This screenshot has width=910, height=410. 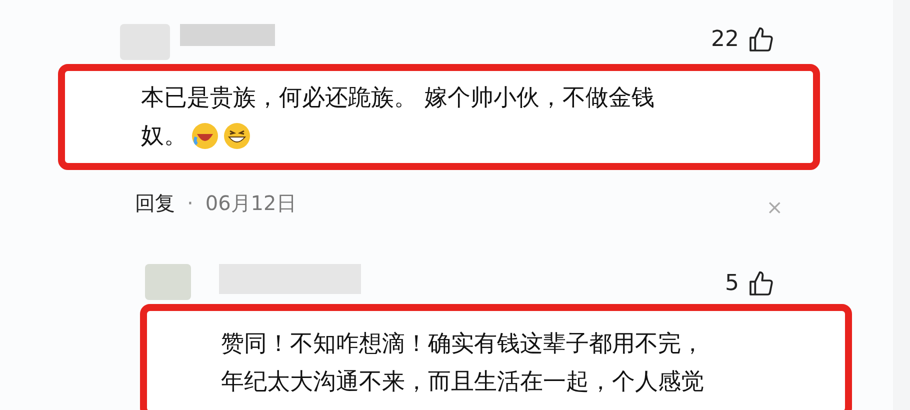 I want to click on comment-line: 年纪太大沟通不来，而且生活在一起，个人感觉, so click(x=462, y=382).